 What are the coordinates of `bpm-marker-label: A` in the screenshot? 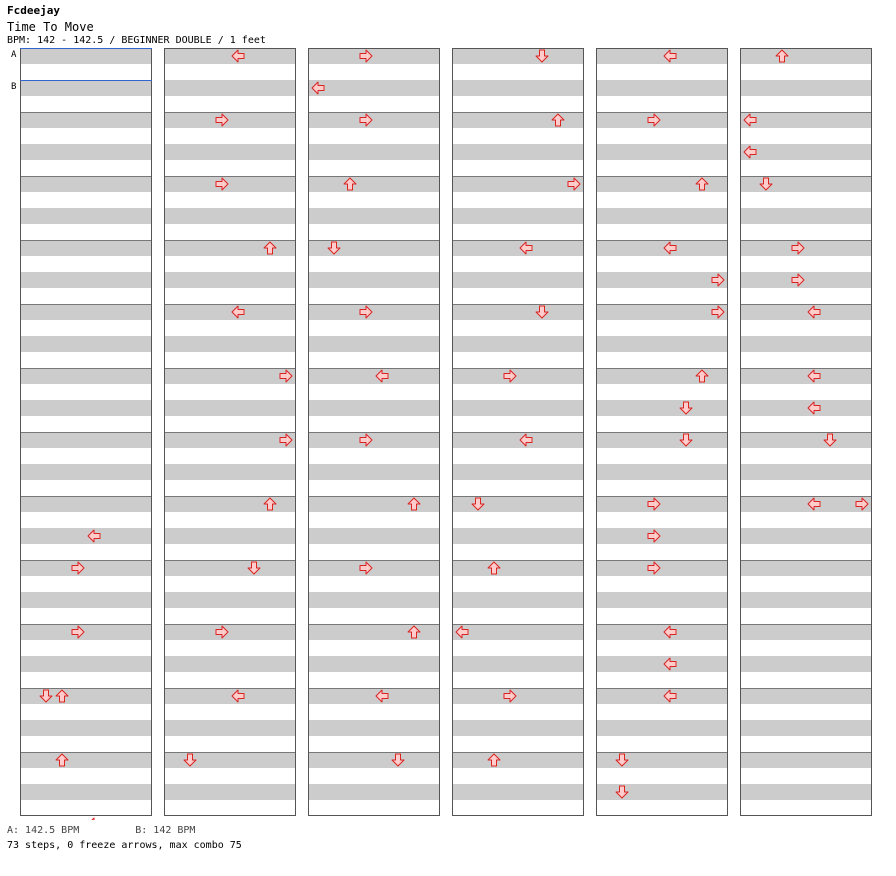 It's located at (14, 55).